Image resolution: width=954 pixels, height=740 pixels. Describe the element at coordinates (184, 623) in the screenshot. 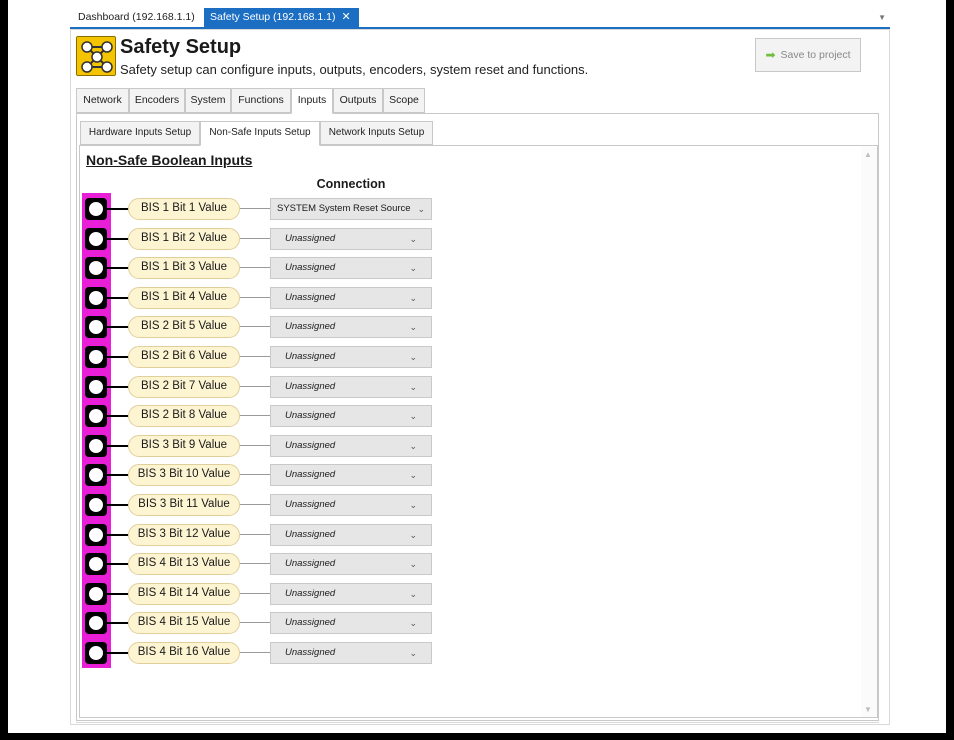

I see `input-label: BIS 4 Bit 15 Value` at that location.